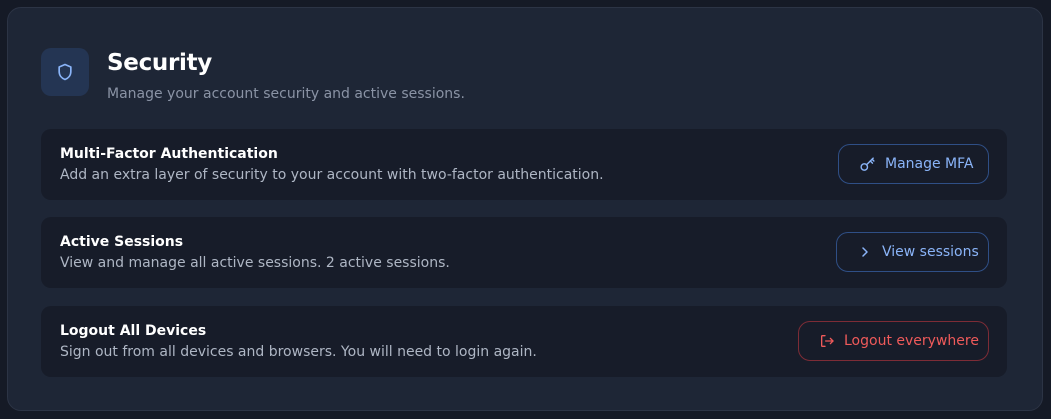 The image size is (1051, 419). Describe the element at coordinates (929, 164) in the screenshot. I see `manage-mfa-label: Manage MFA` at that location.